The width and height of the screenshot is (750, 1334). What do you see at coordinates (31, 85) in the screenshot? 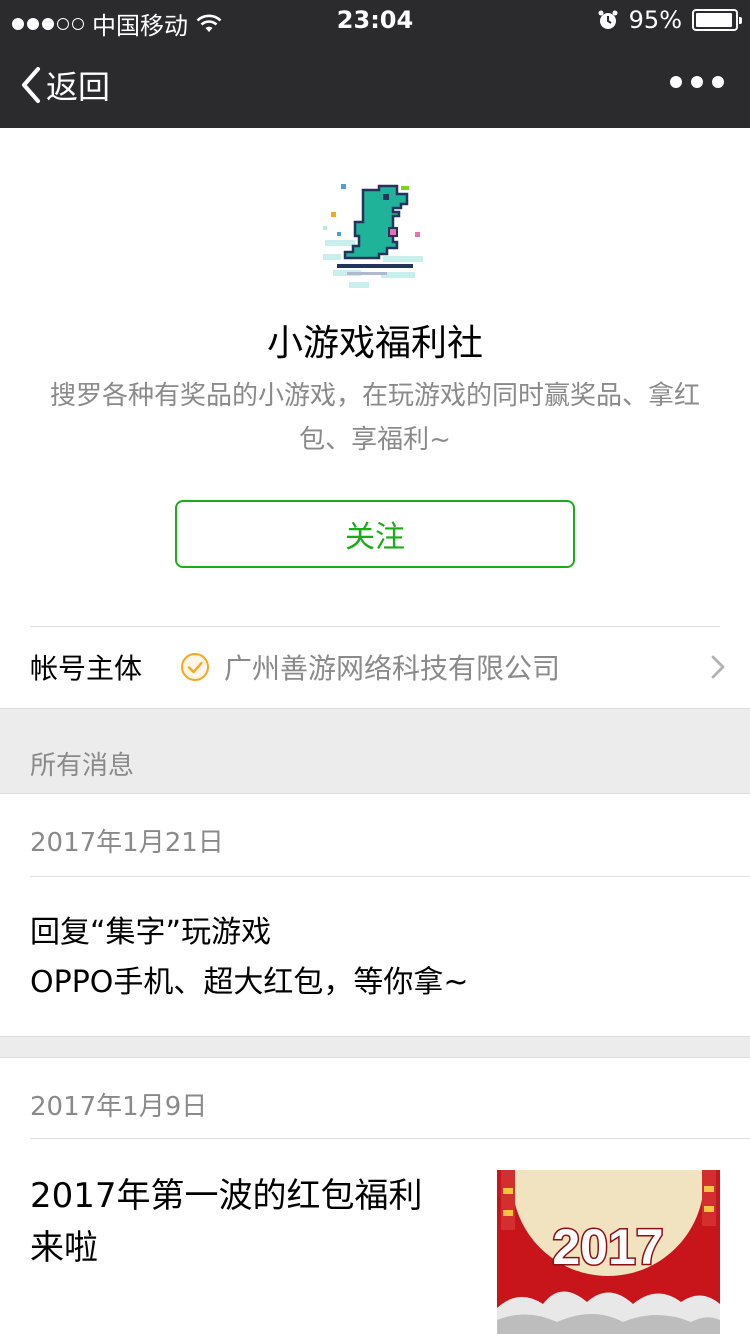
I see `chevron-left-icon` at bounding box center [31, 85].